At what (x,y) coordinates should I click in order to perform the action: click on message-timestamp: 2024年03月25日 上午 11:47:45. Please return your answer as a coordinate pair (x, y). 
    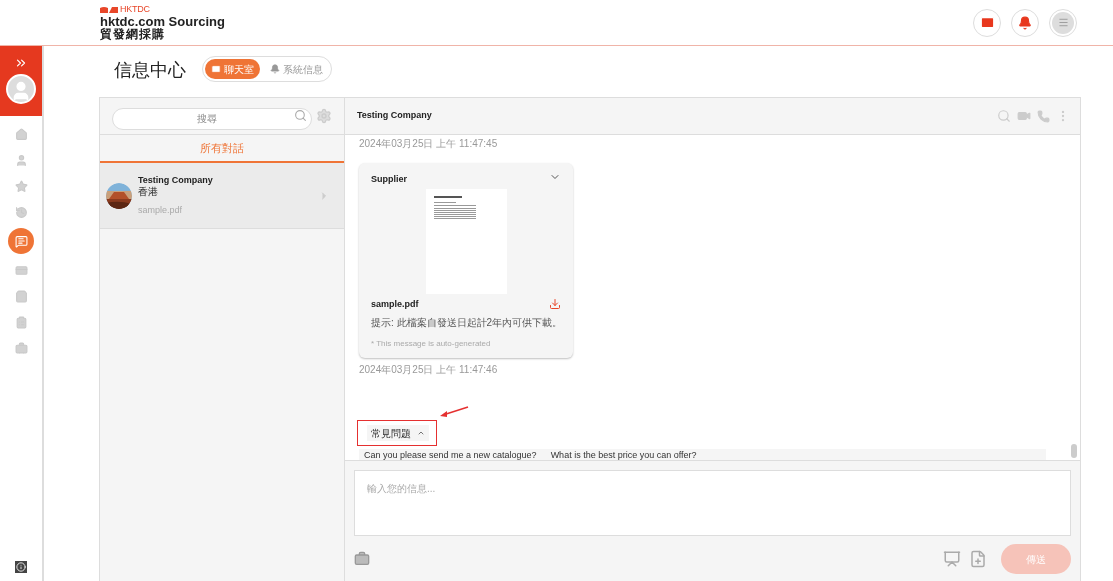
    Looking at the image, I should click on (429, 144).